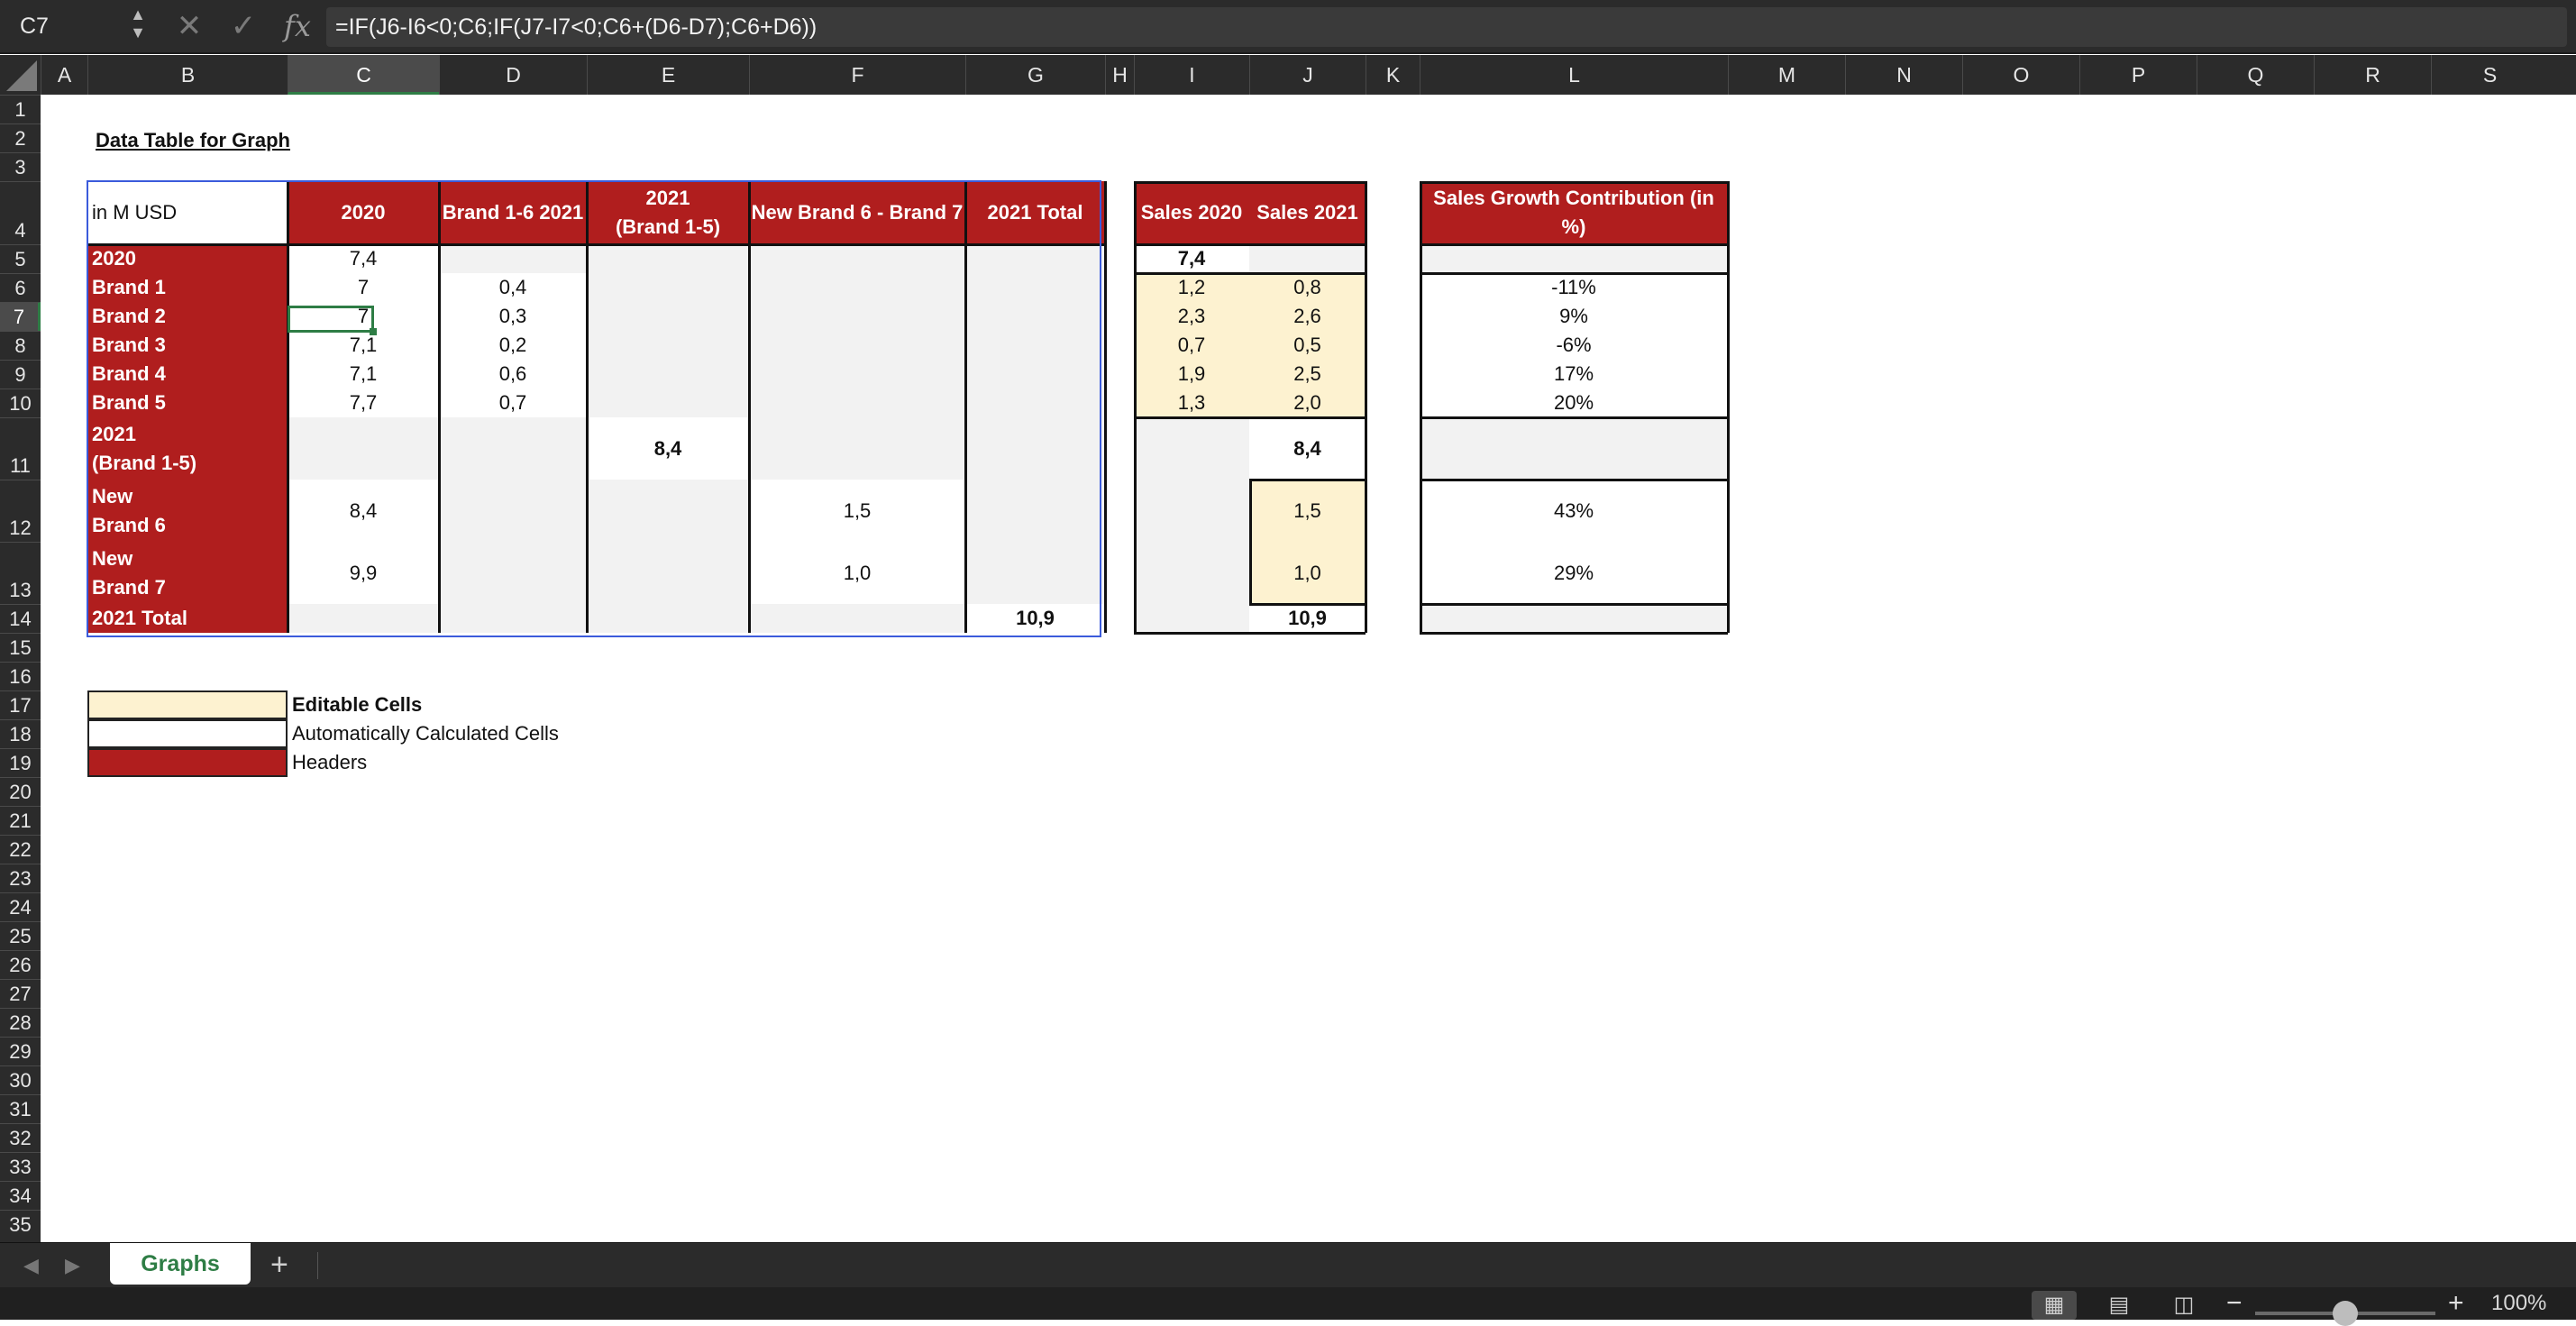  Describe the element at coordinates (1307, 212) in the screenshot. I see `sales-header-2021: Sales 2021` at that location.